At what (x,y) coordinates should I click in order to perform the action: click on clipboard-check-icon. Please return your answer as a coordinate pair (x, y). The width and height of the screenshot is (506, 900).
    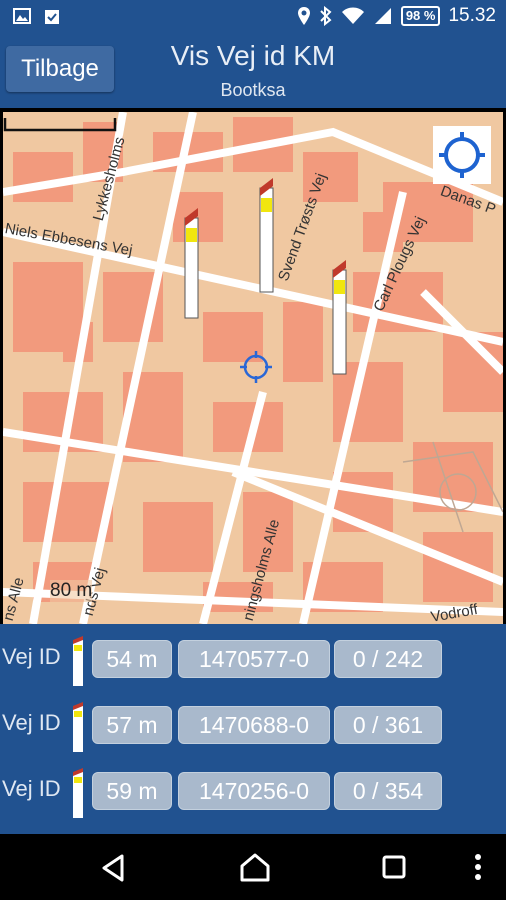
    Looking at the image, I should click on (52, 17).